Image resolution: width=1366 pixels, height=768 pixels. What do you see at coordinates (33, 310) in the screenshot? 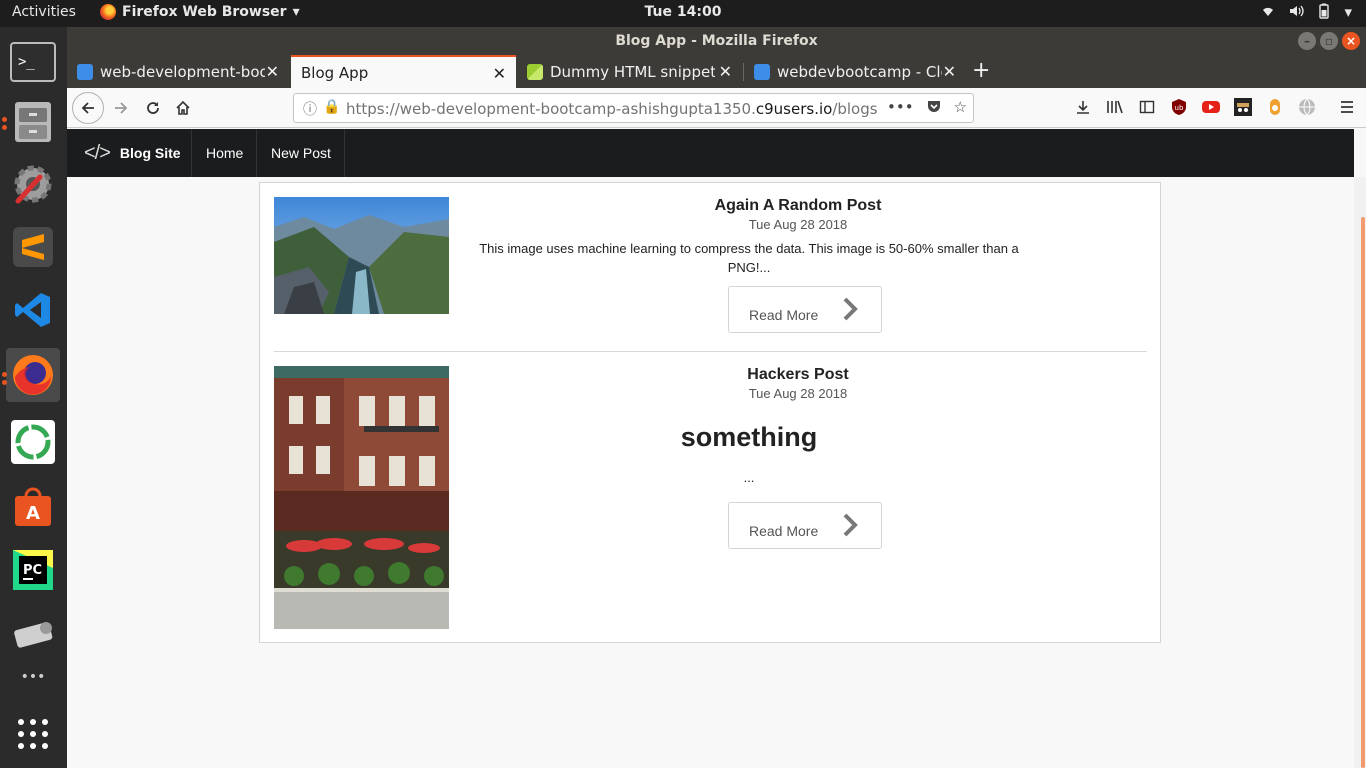
I see `vscode-launcher` at bounding box center [33, 310].